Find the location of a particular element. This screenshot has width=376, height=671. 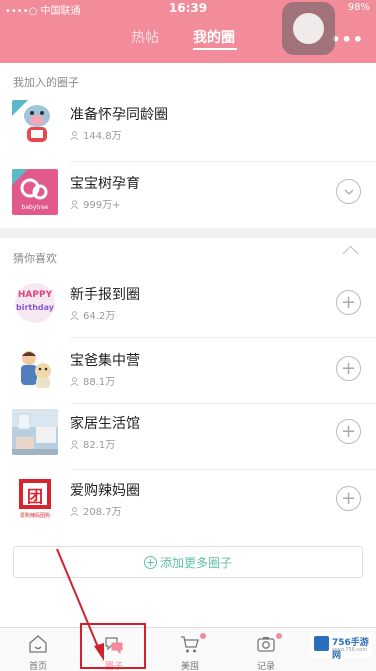

circle-row-shopping-moms: 团 爱购辣妈团购 爱购辣妈圈 208.7万 + is located at coordinates (188, 506).